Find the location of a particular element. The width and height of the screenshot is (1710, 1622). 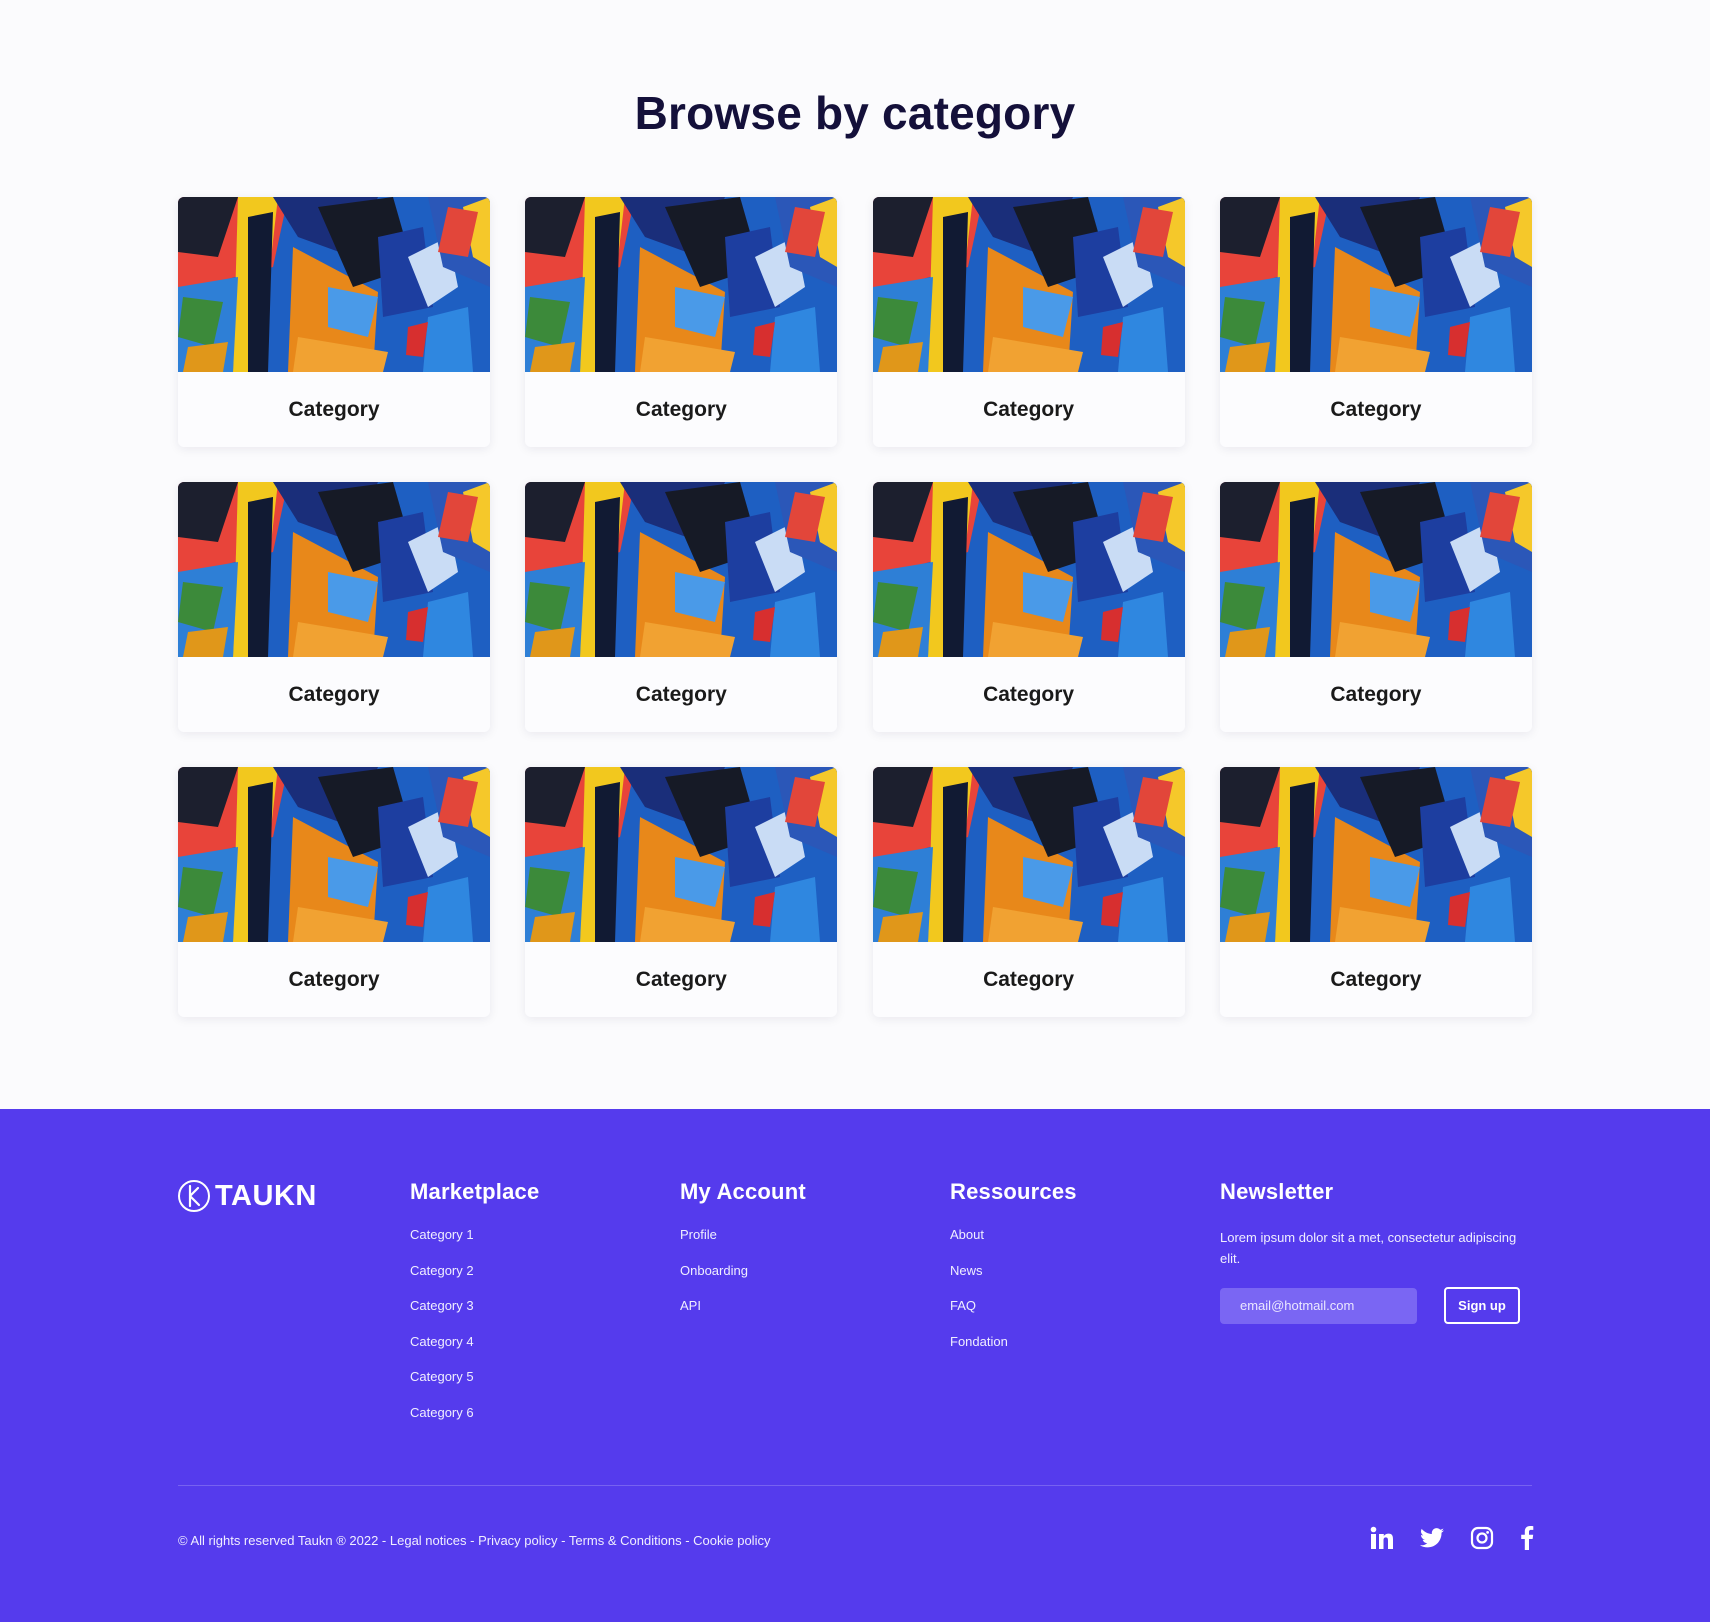

newsletter-heading: Newsletter is located at coordinates (1277, 1191).